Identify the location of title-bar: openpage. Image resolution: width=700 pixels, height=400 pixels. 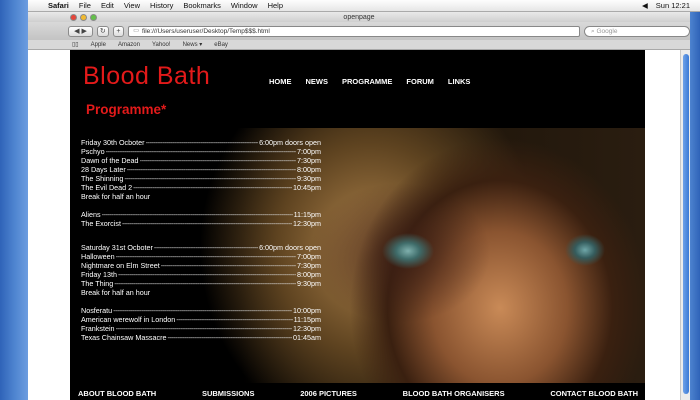
(359, 17).